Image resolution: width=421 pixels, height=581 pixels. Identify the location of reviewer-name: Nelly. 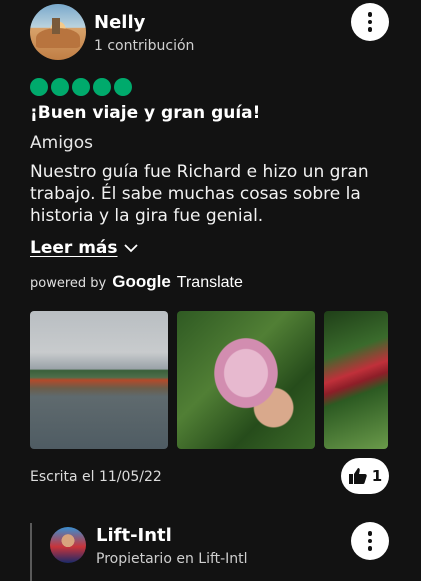
(119, 22).